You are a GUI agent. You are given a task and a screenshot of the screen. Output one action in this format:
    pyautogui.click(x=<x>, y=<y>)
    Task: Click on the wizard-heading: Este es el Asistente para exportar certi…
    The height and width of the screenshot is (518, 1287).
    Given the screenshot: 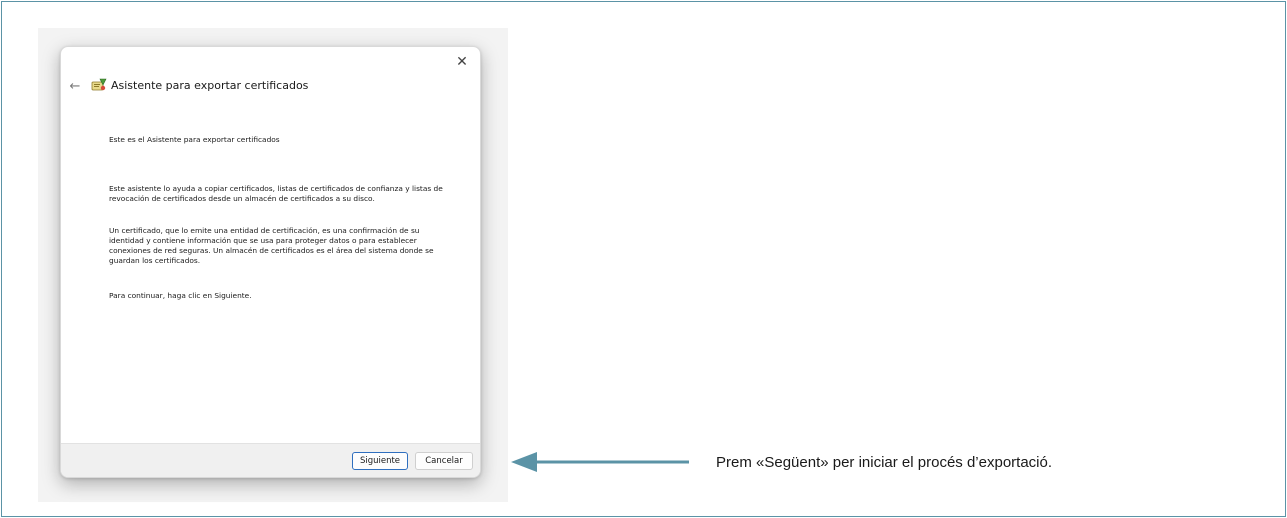 What is the action you would take?
    pyautogui.click(x=194, y=139)
    